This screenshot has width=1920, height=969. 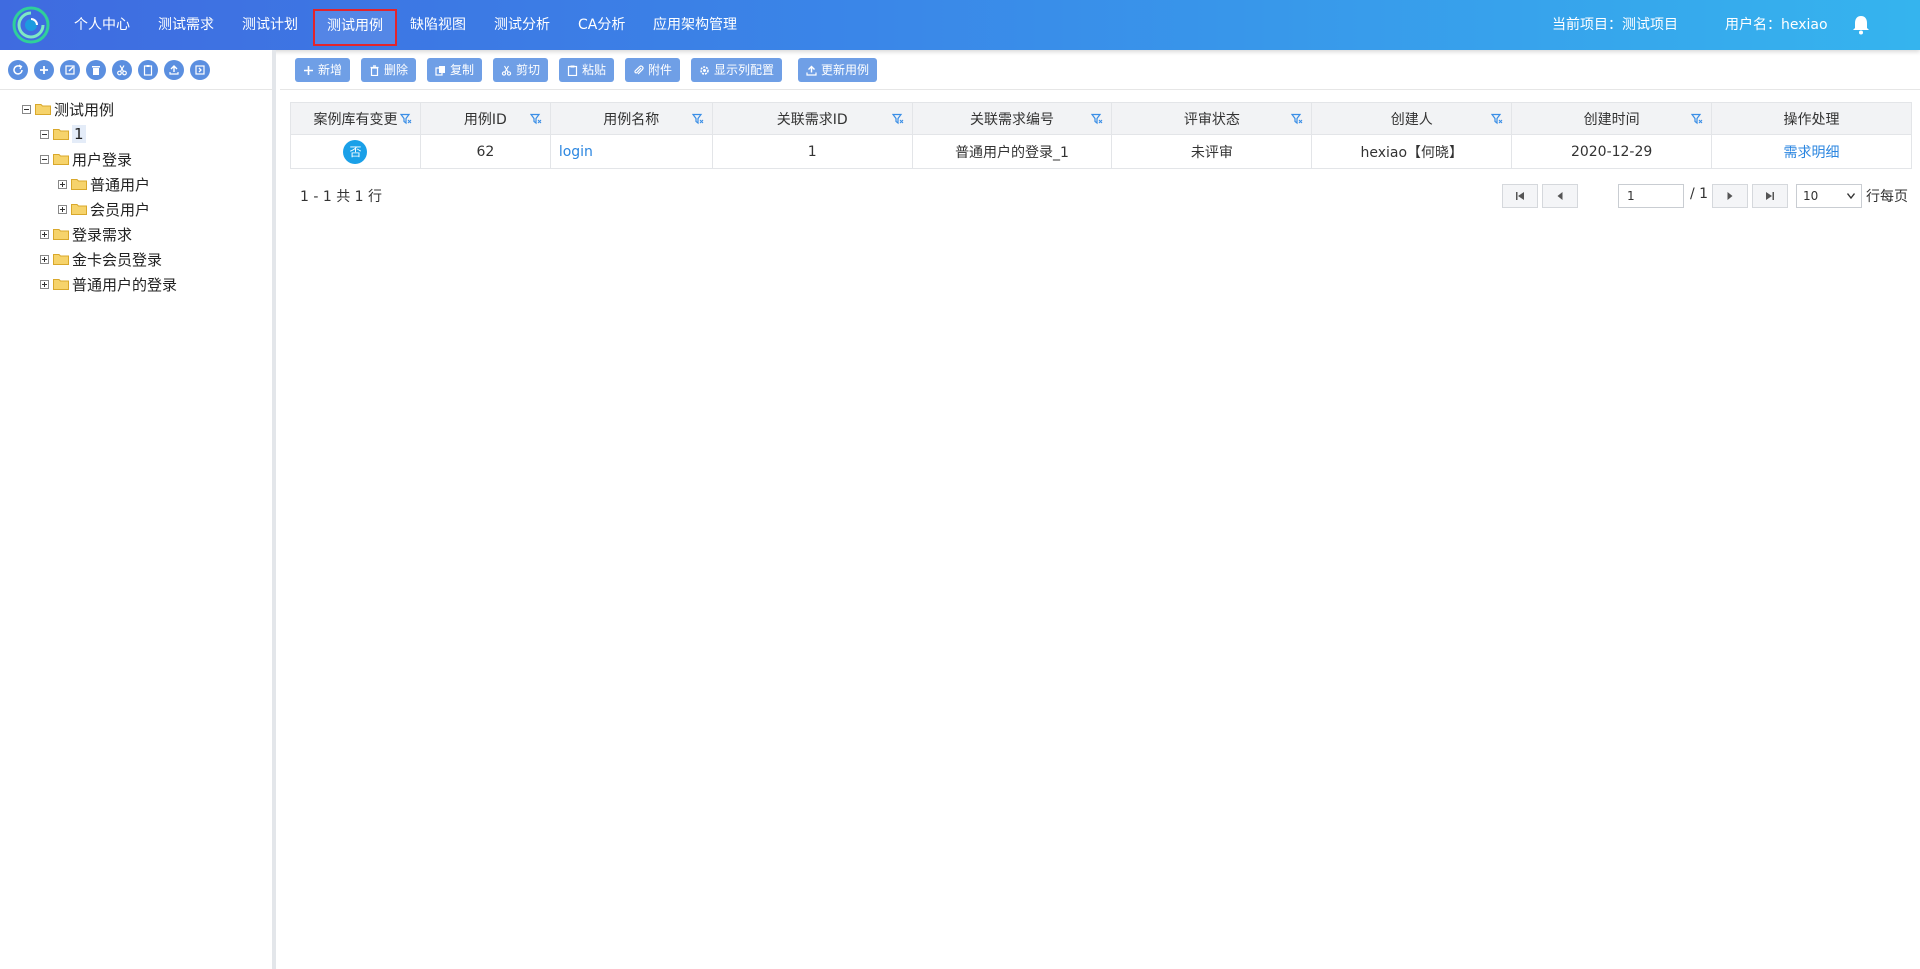 I want to click on nav-ca-analysis: CA分析, so click(x=601, y=25).